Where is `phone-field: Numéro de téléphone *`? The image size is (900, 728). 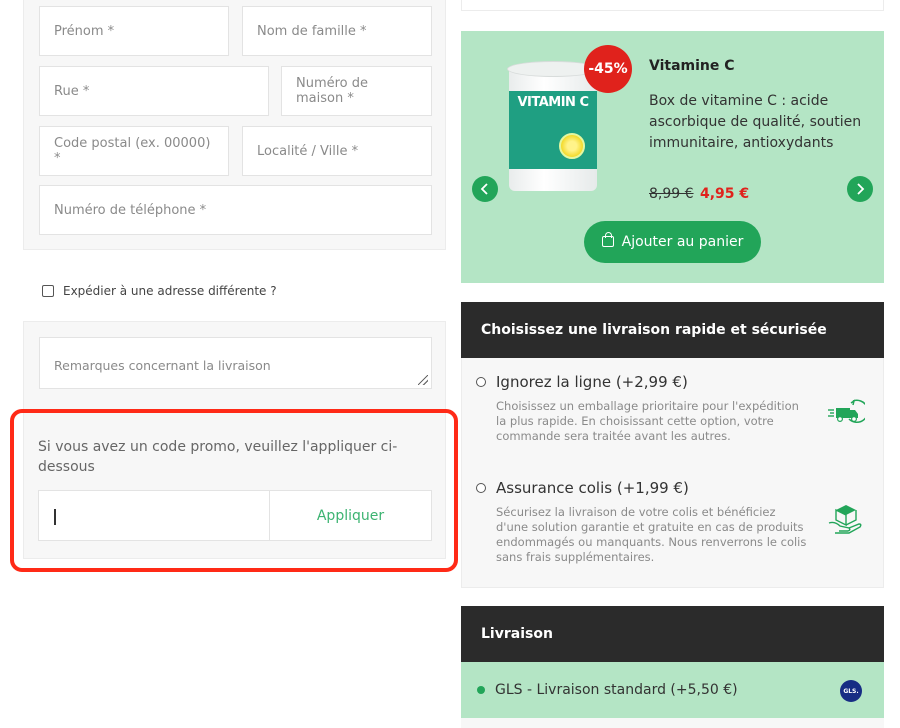
phone-field: Numéro de téléphone * is located at coordinates (235, 210).